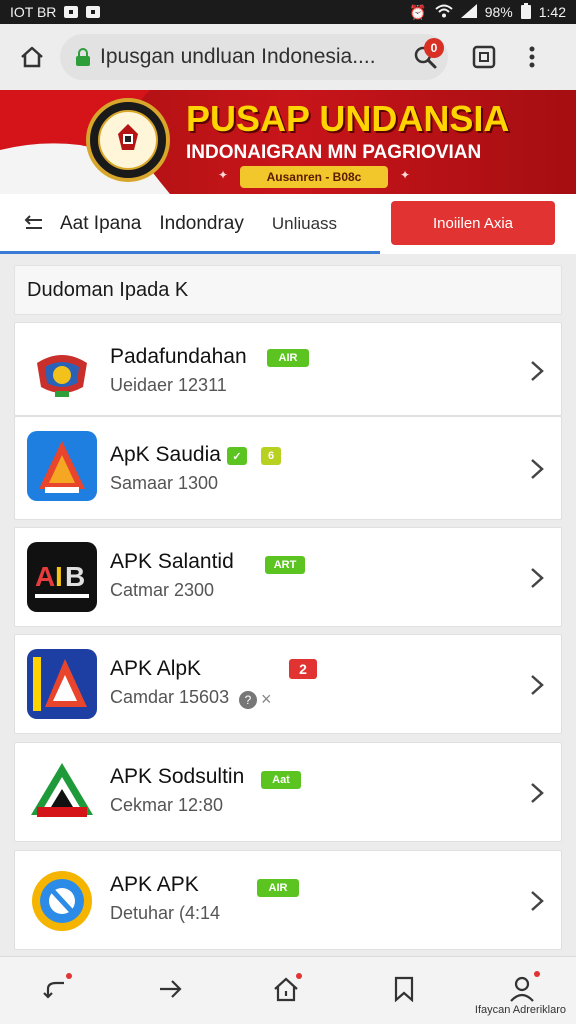  What do you see at coordinates (288, 12) in the screenshot?
I see `status-bar: IOT BR ⏰ 98% 1:42` at bounding box center [288, 12].